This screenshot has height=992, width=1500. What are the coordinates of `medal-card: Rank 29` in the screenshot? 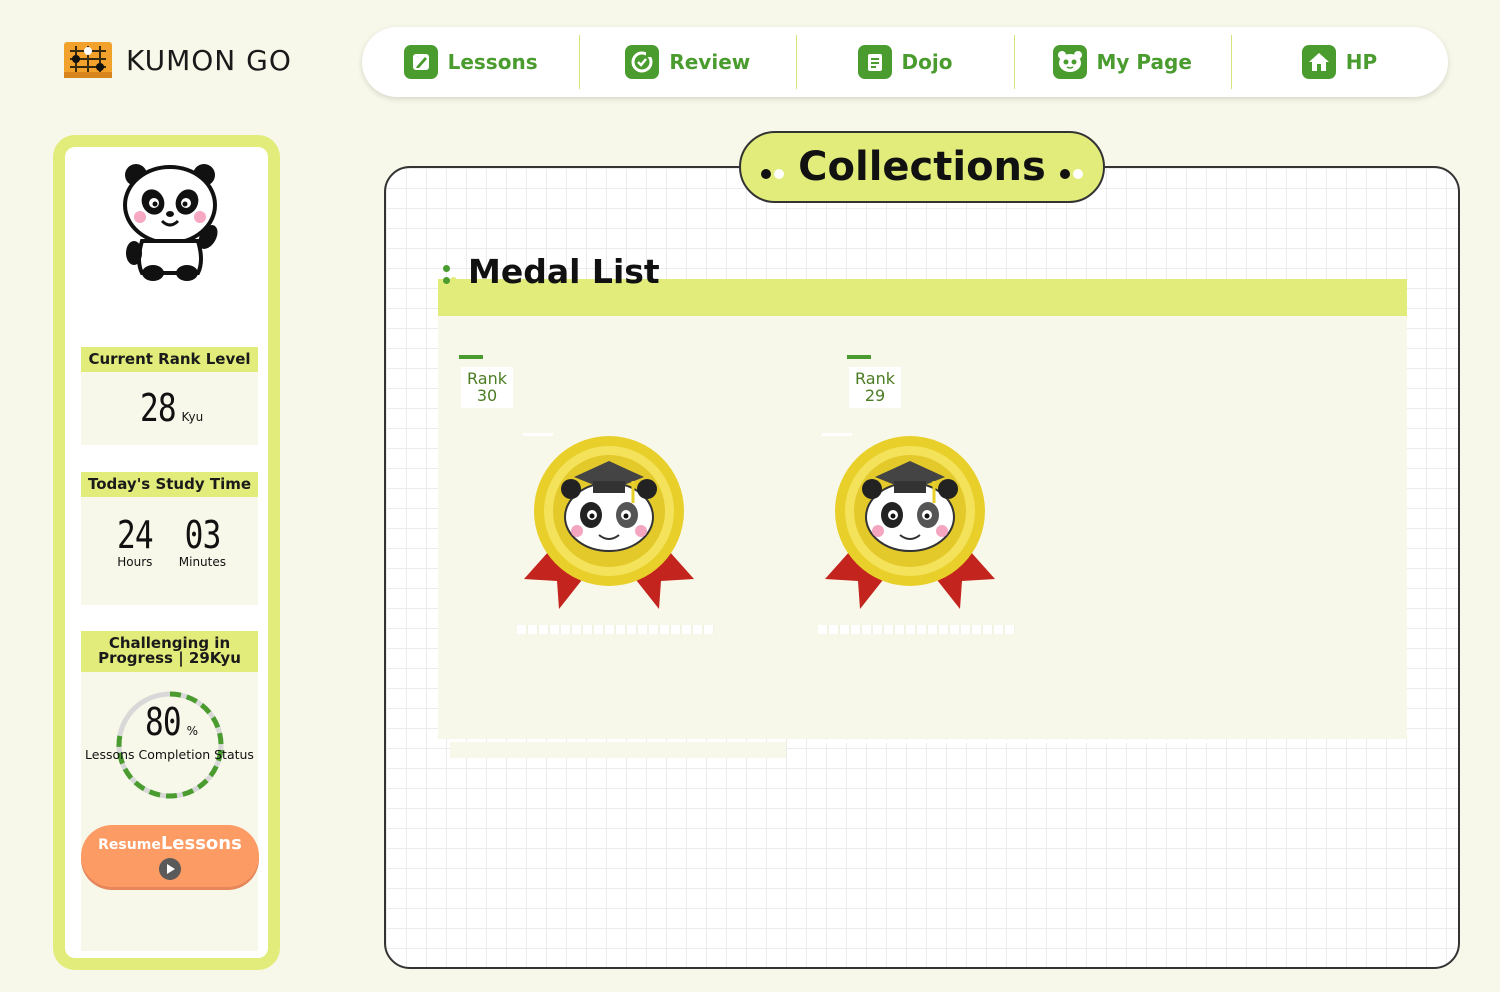 It's located at (952, 505).